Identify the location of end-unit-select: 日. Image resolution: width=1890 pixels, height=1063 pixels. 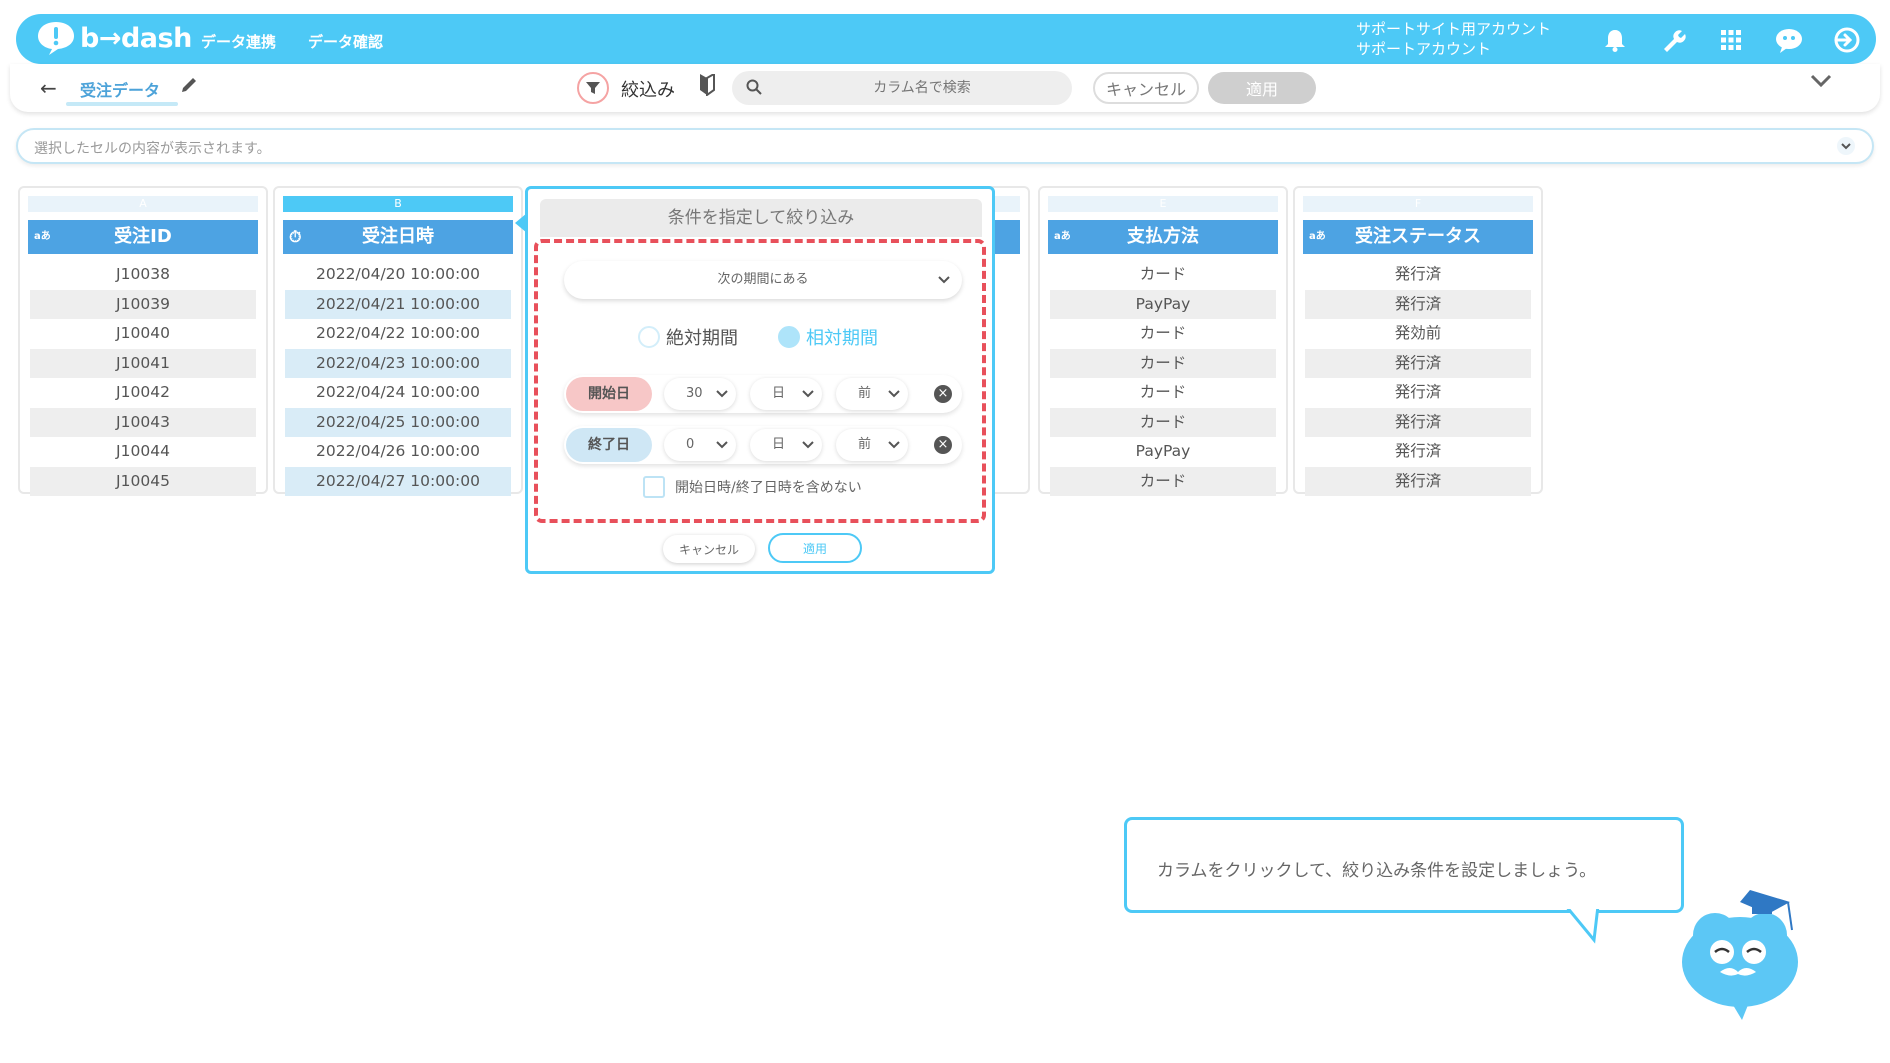
(786, 445).